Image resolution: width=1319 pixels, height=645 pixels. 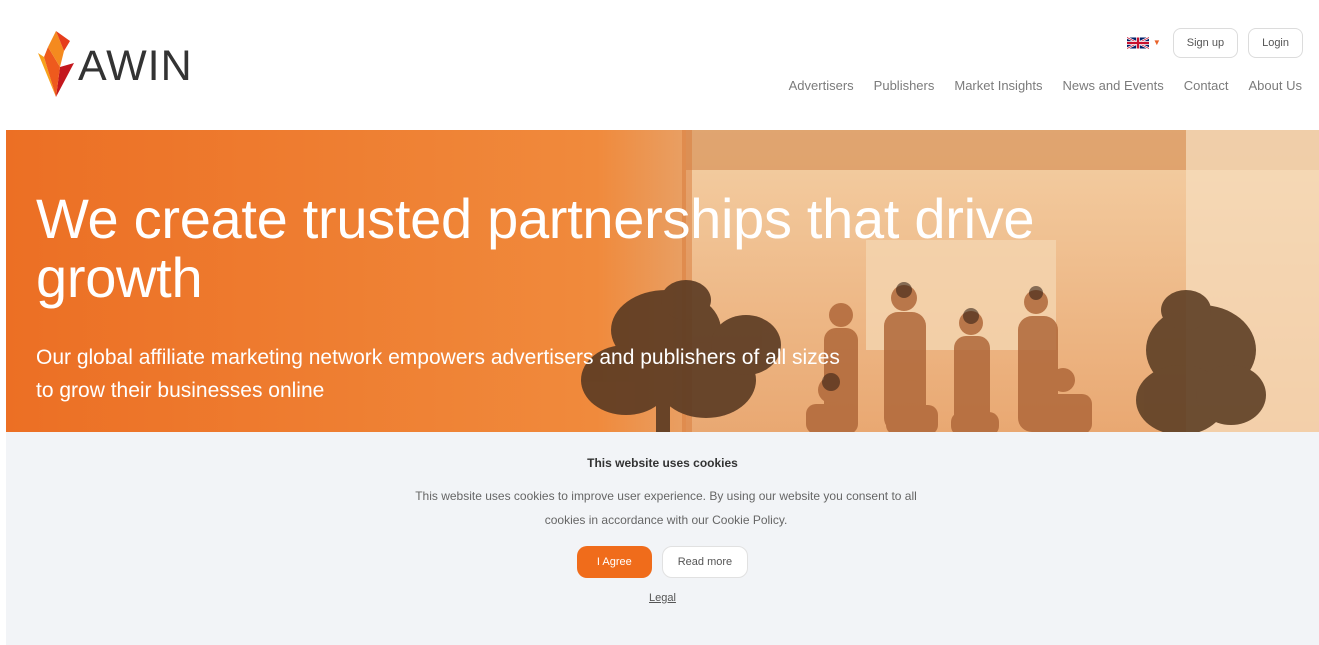 I want to click on nav-contact: Contact, so click(x=1206, y=85).